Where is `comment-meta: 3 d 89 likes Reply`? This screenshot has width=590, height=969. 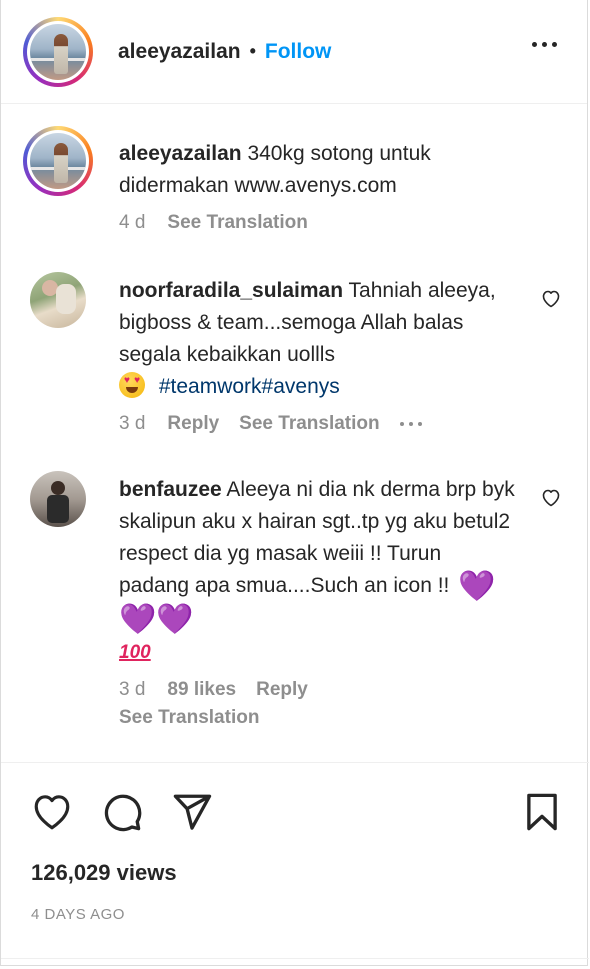 comment-meta: 3 d 89 likes Reply is located at coordinates (317, 690).